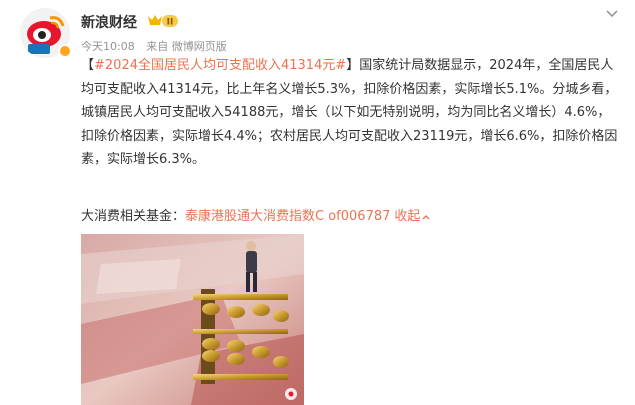 This screenshot has height=405, width=635. What do you see at coordinates (426, 216) in the screenshot?
I see `chevron-up-icon` at bounding box center [426, 216].